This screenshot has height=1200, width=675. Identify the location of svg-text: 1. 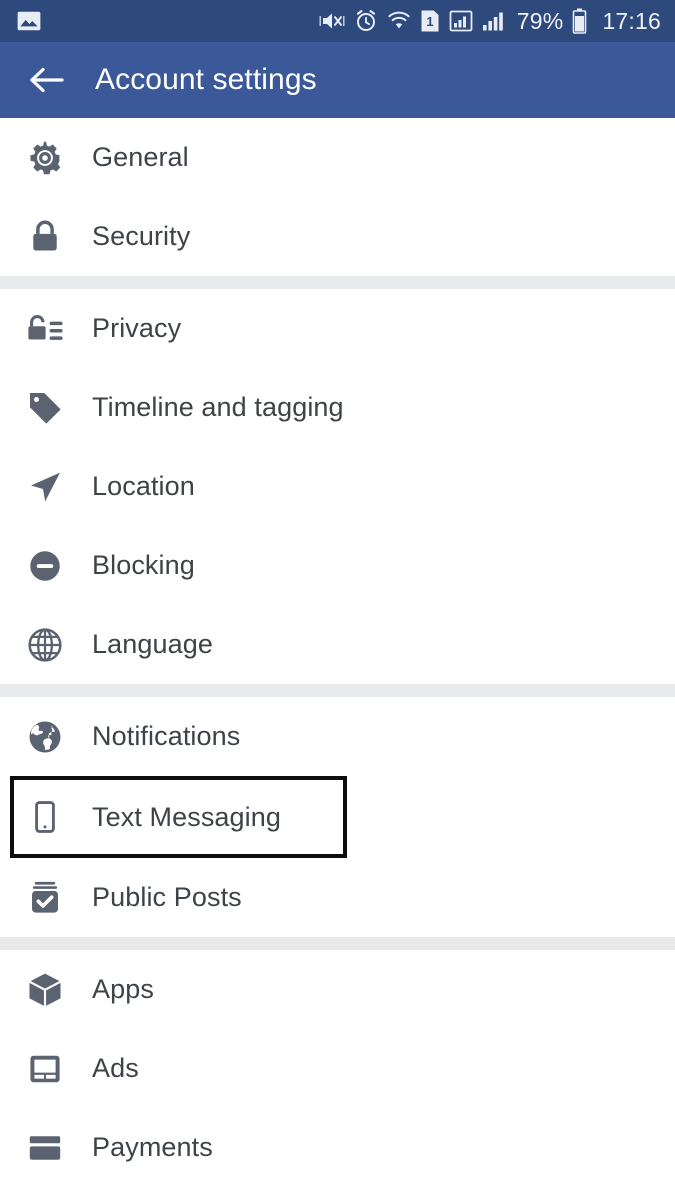
(429, 21).